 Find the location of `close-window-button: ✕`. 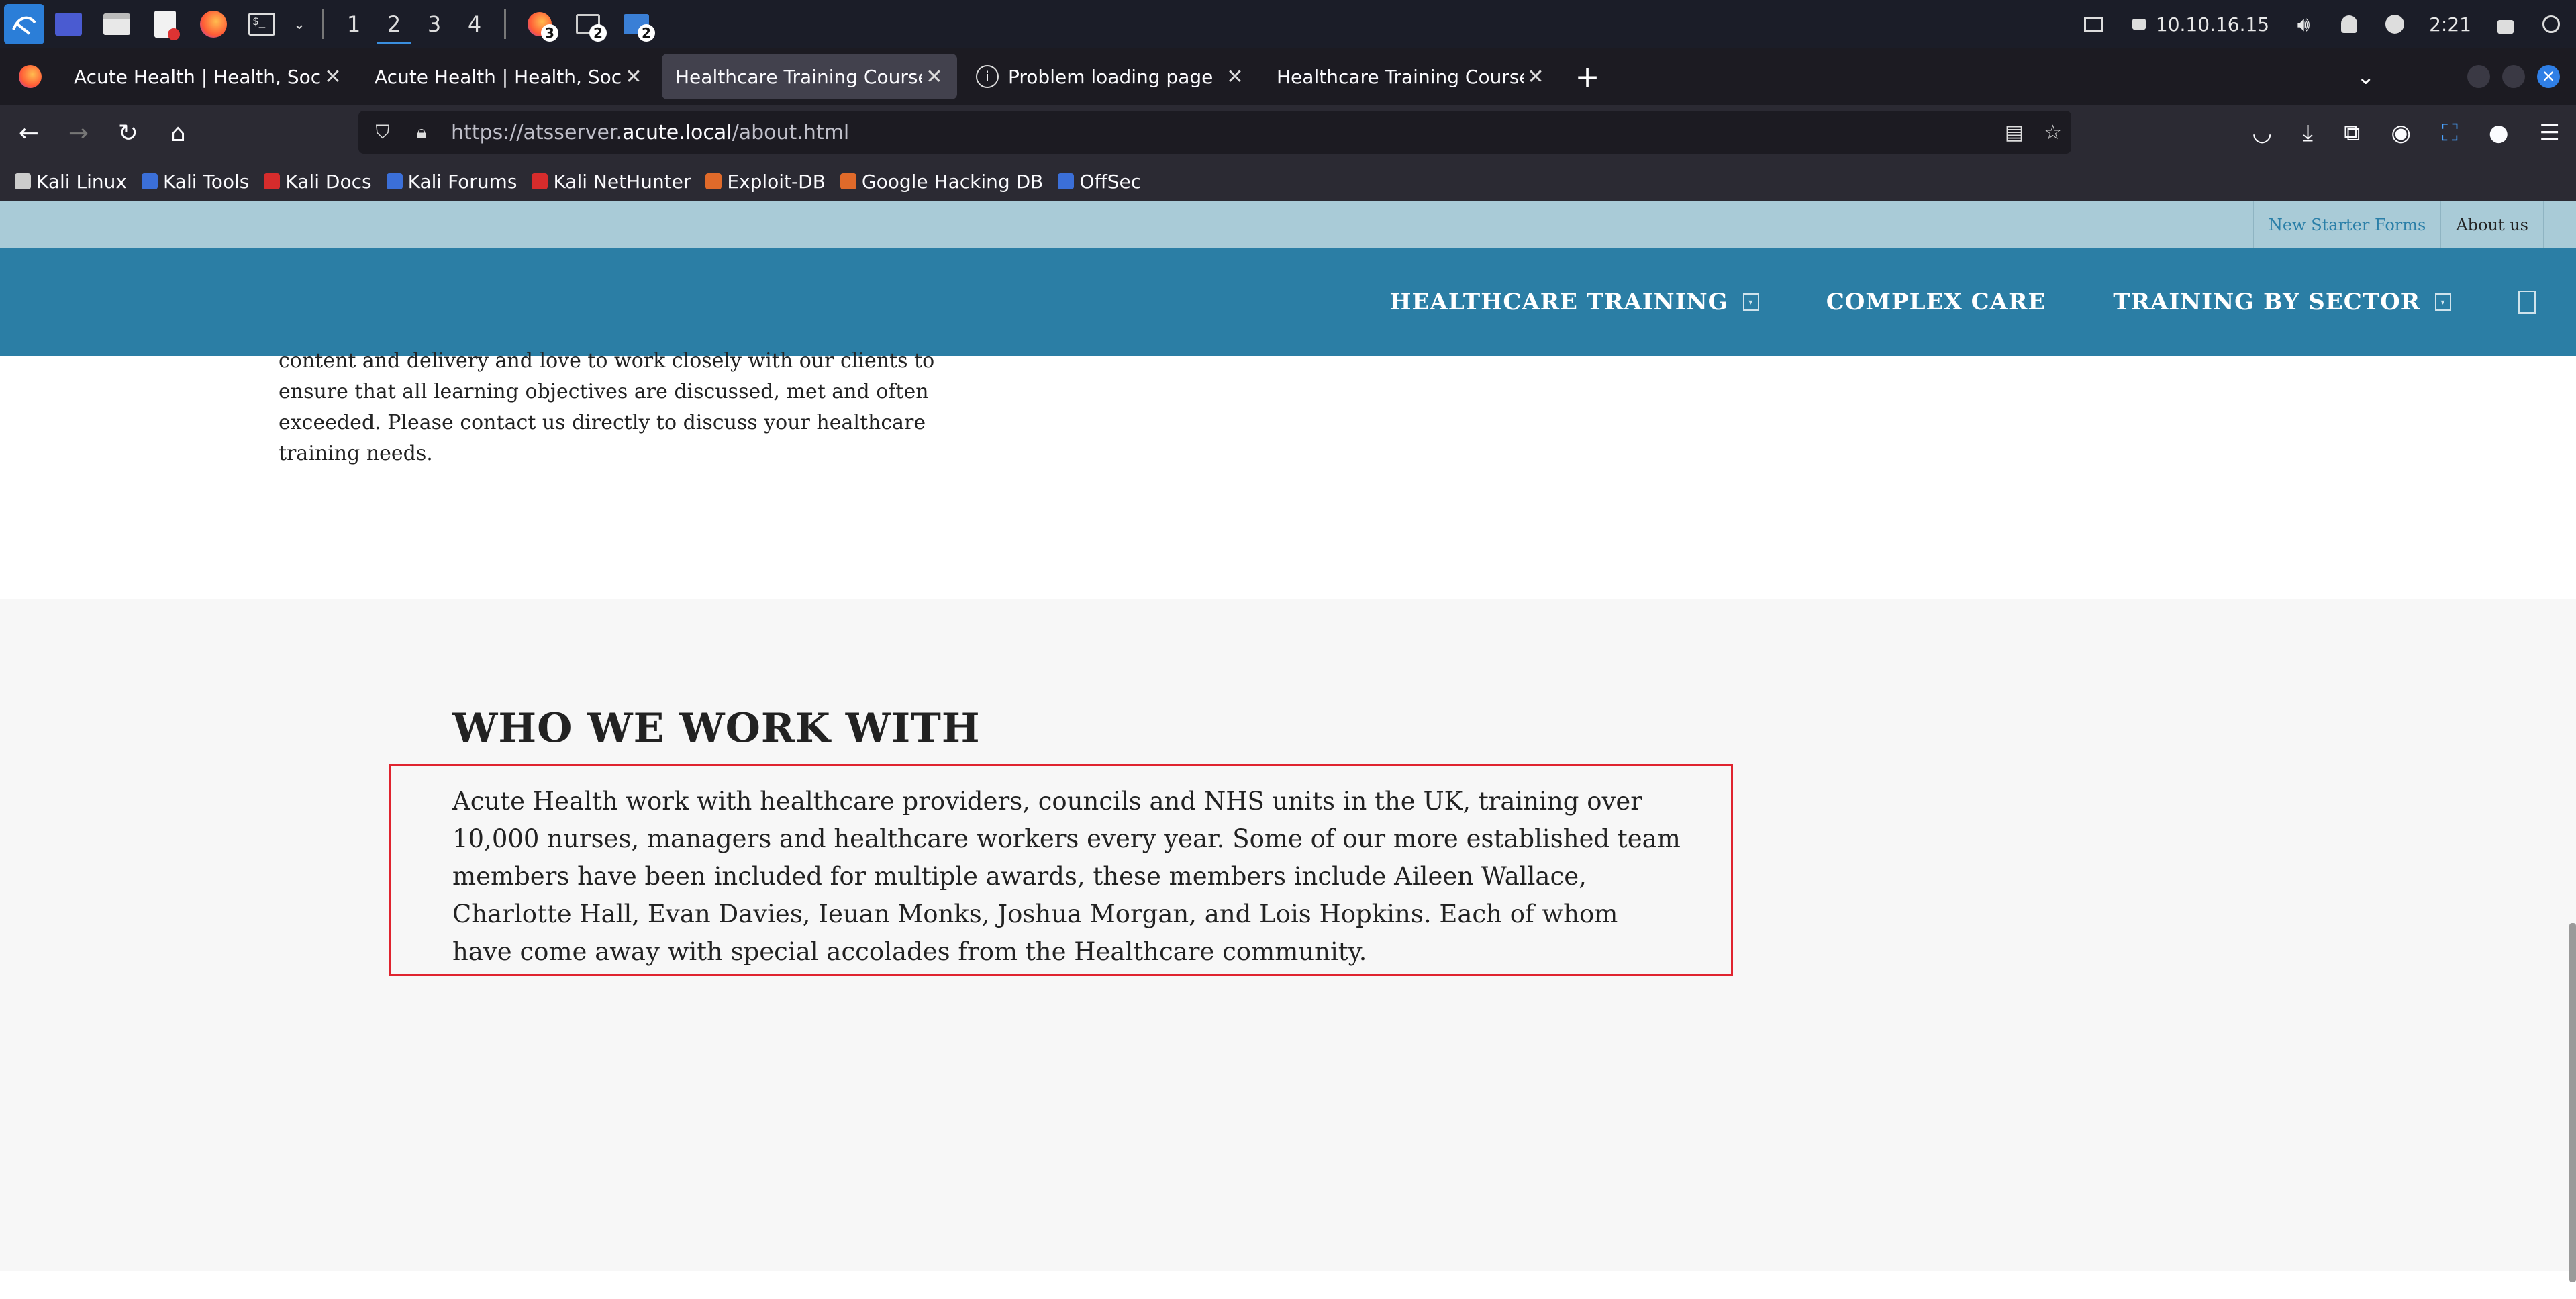

close-window-button: ✕ is located at coordinates (2548, 76).